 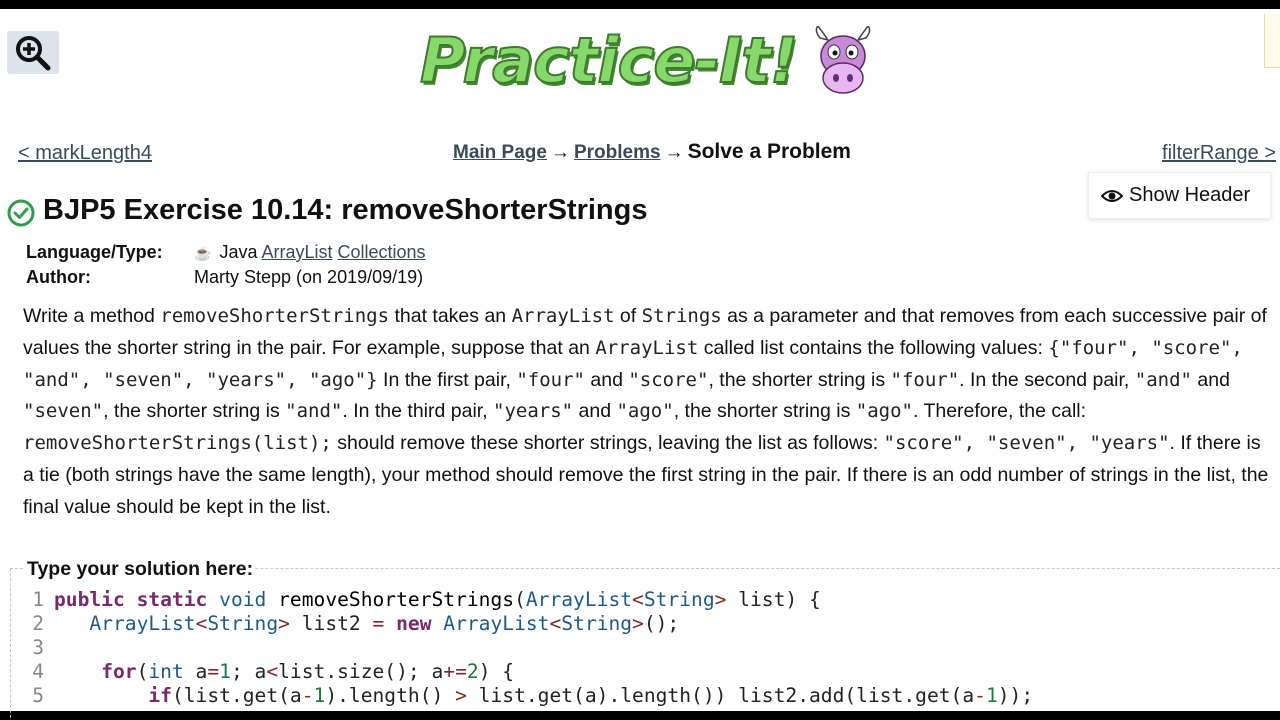 I want to click on tag-collections: Collections, so click(x=382, y=252).